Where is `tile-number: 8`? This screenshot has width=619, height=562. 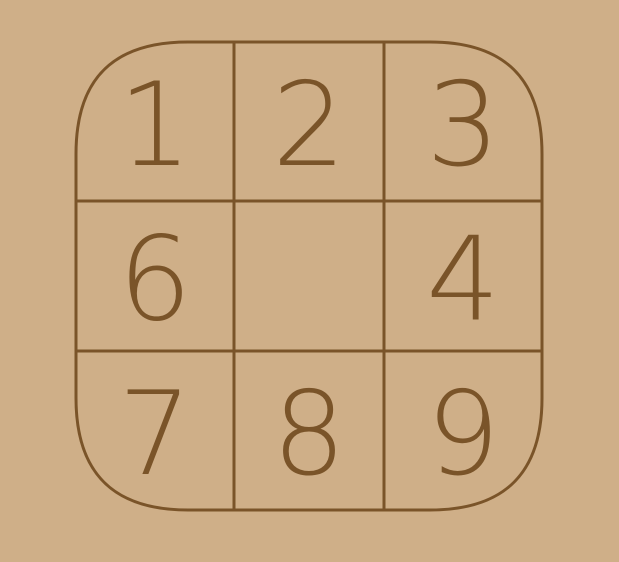 tile-number: 8 is located at coordinates (309, 434).